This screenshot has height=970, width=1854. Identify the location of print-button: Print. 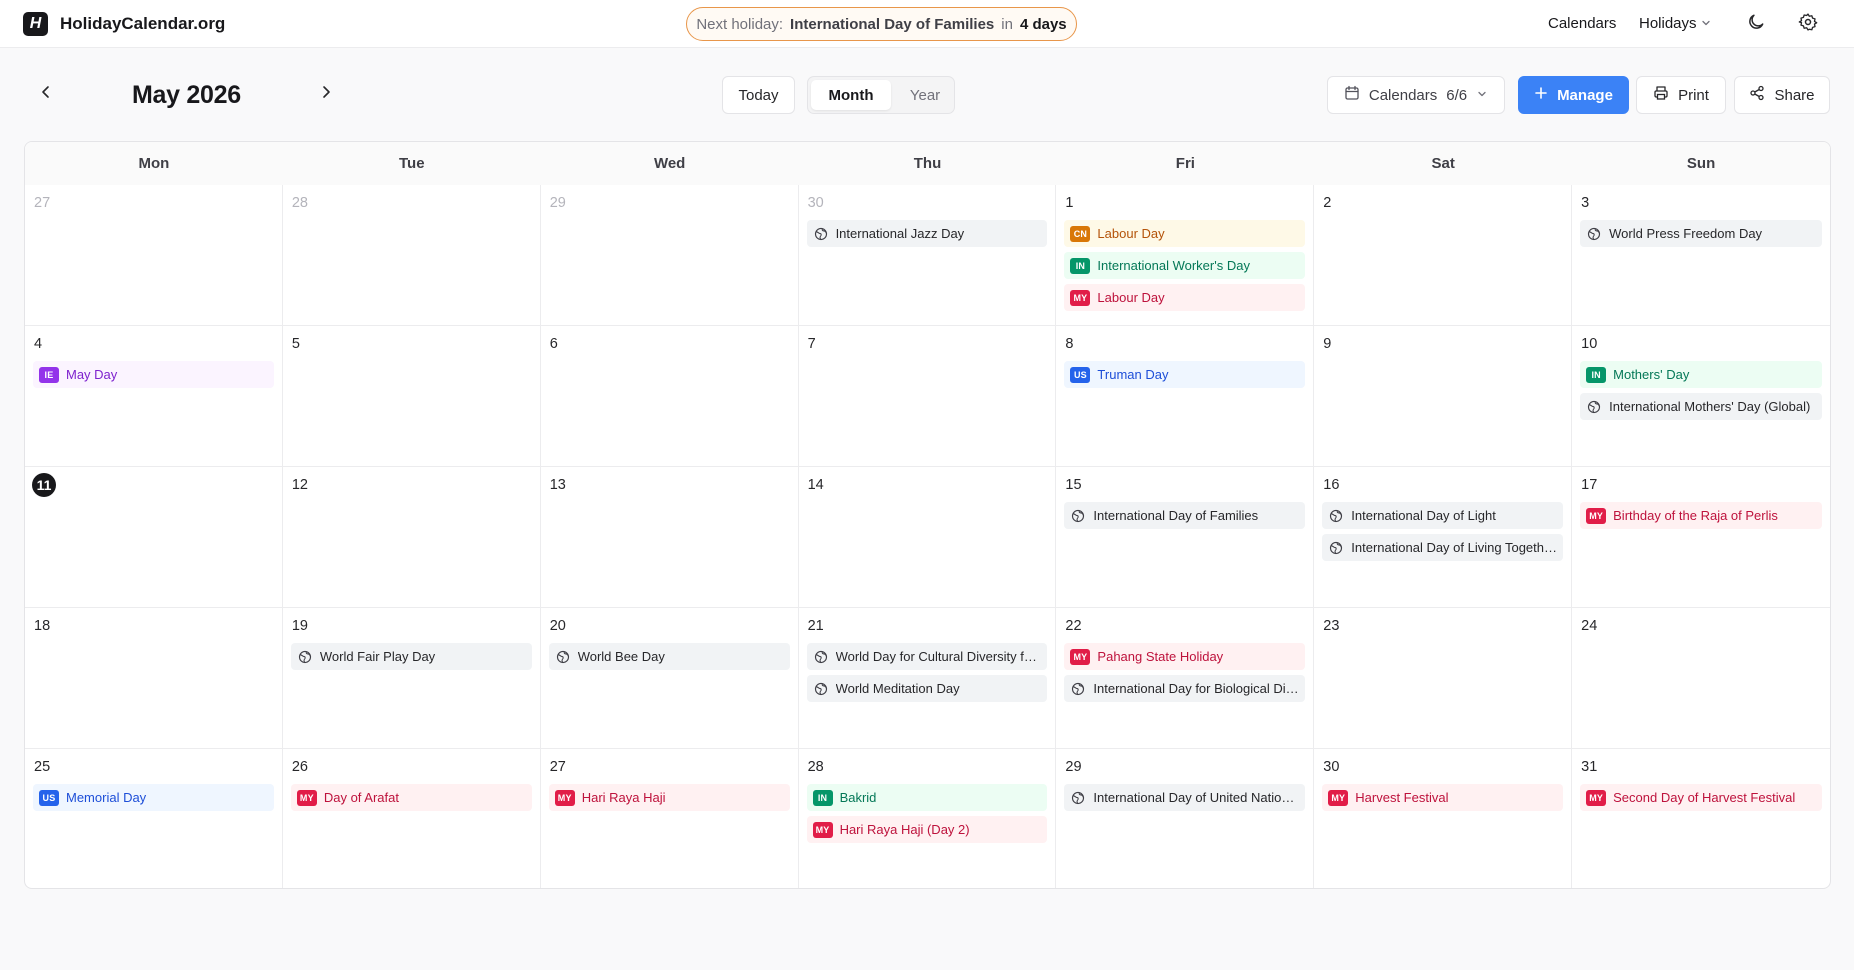
(1681, 95).